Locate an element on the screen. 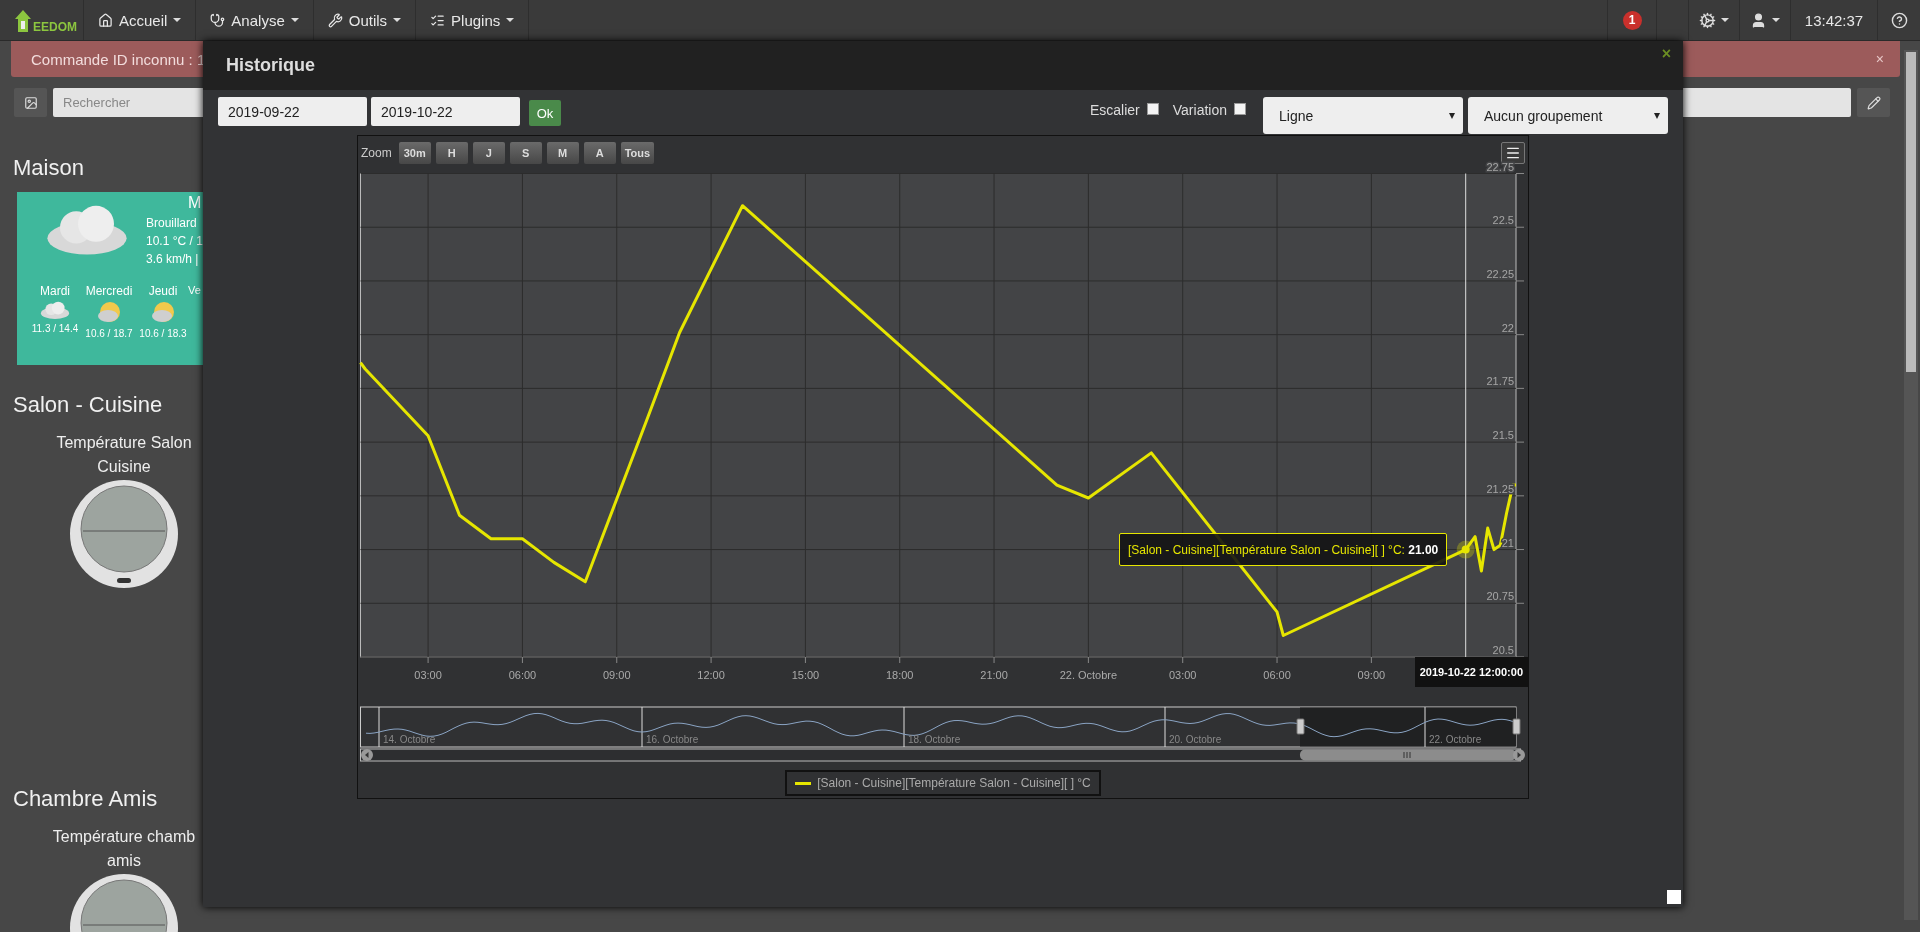  forecast-temperature: 10.6 / 18.7 is located at coordinates (109, 333).